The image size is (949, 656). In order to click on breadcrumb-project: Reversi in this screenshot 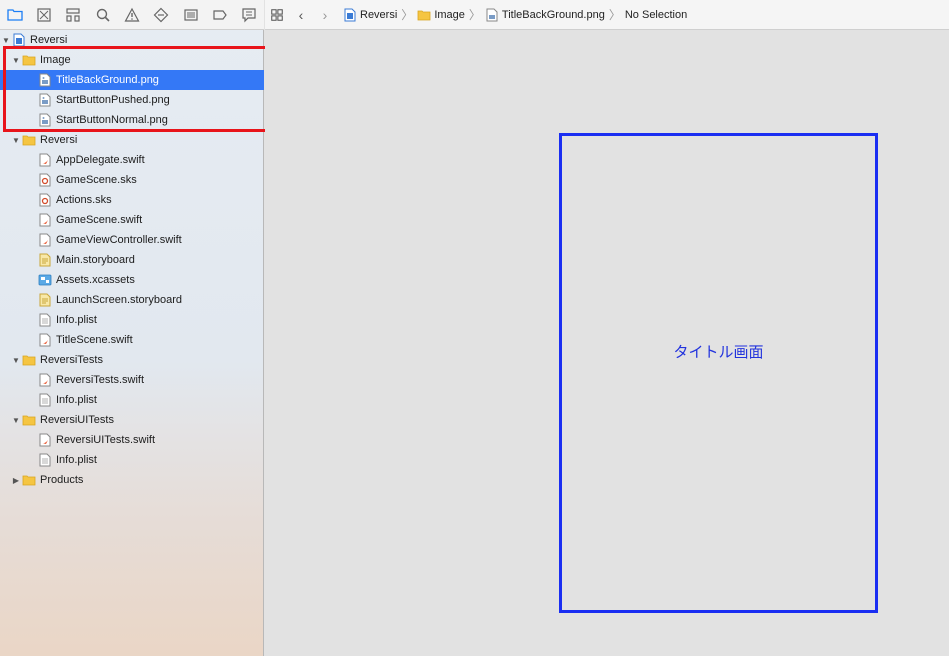, I will do `click(370, 15)`.